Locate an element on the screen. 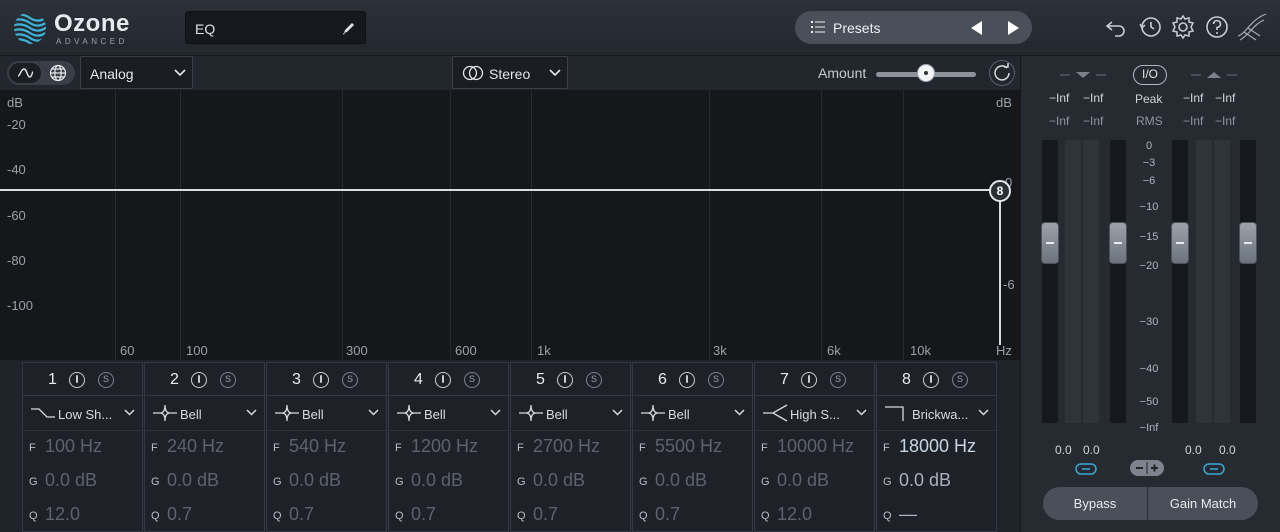  band-q: — is located at coordinates (908, 514).